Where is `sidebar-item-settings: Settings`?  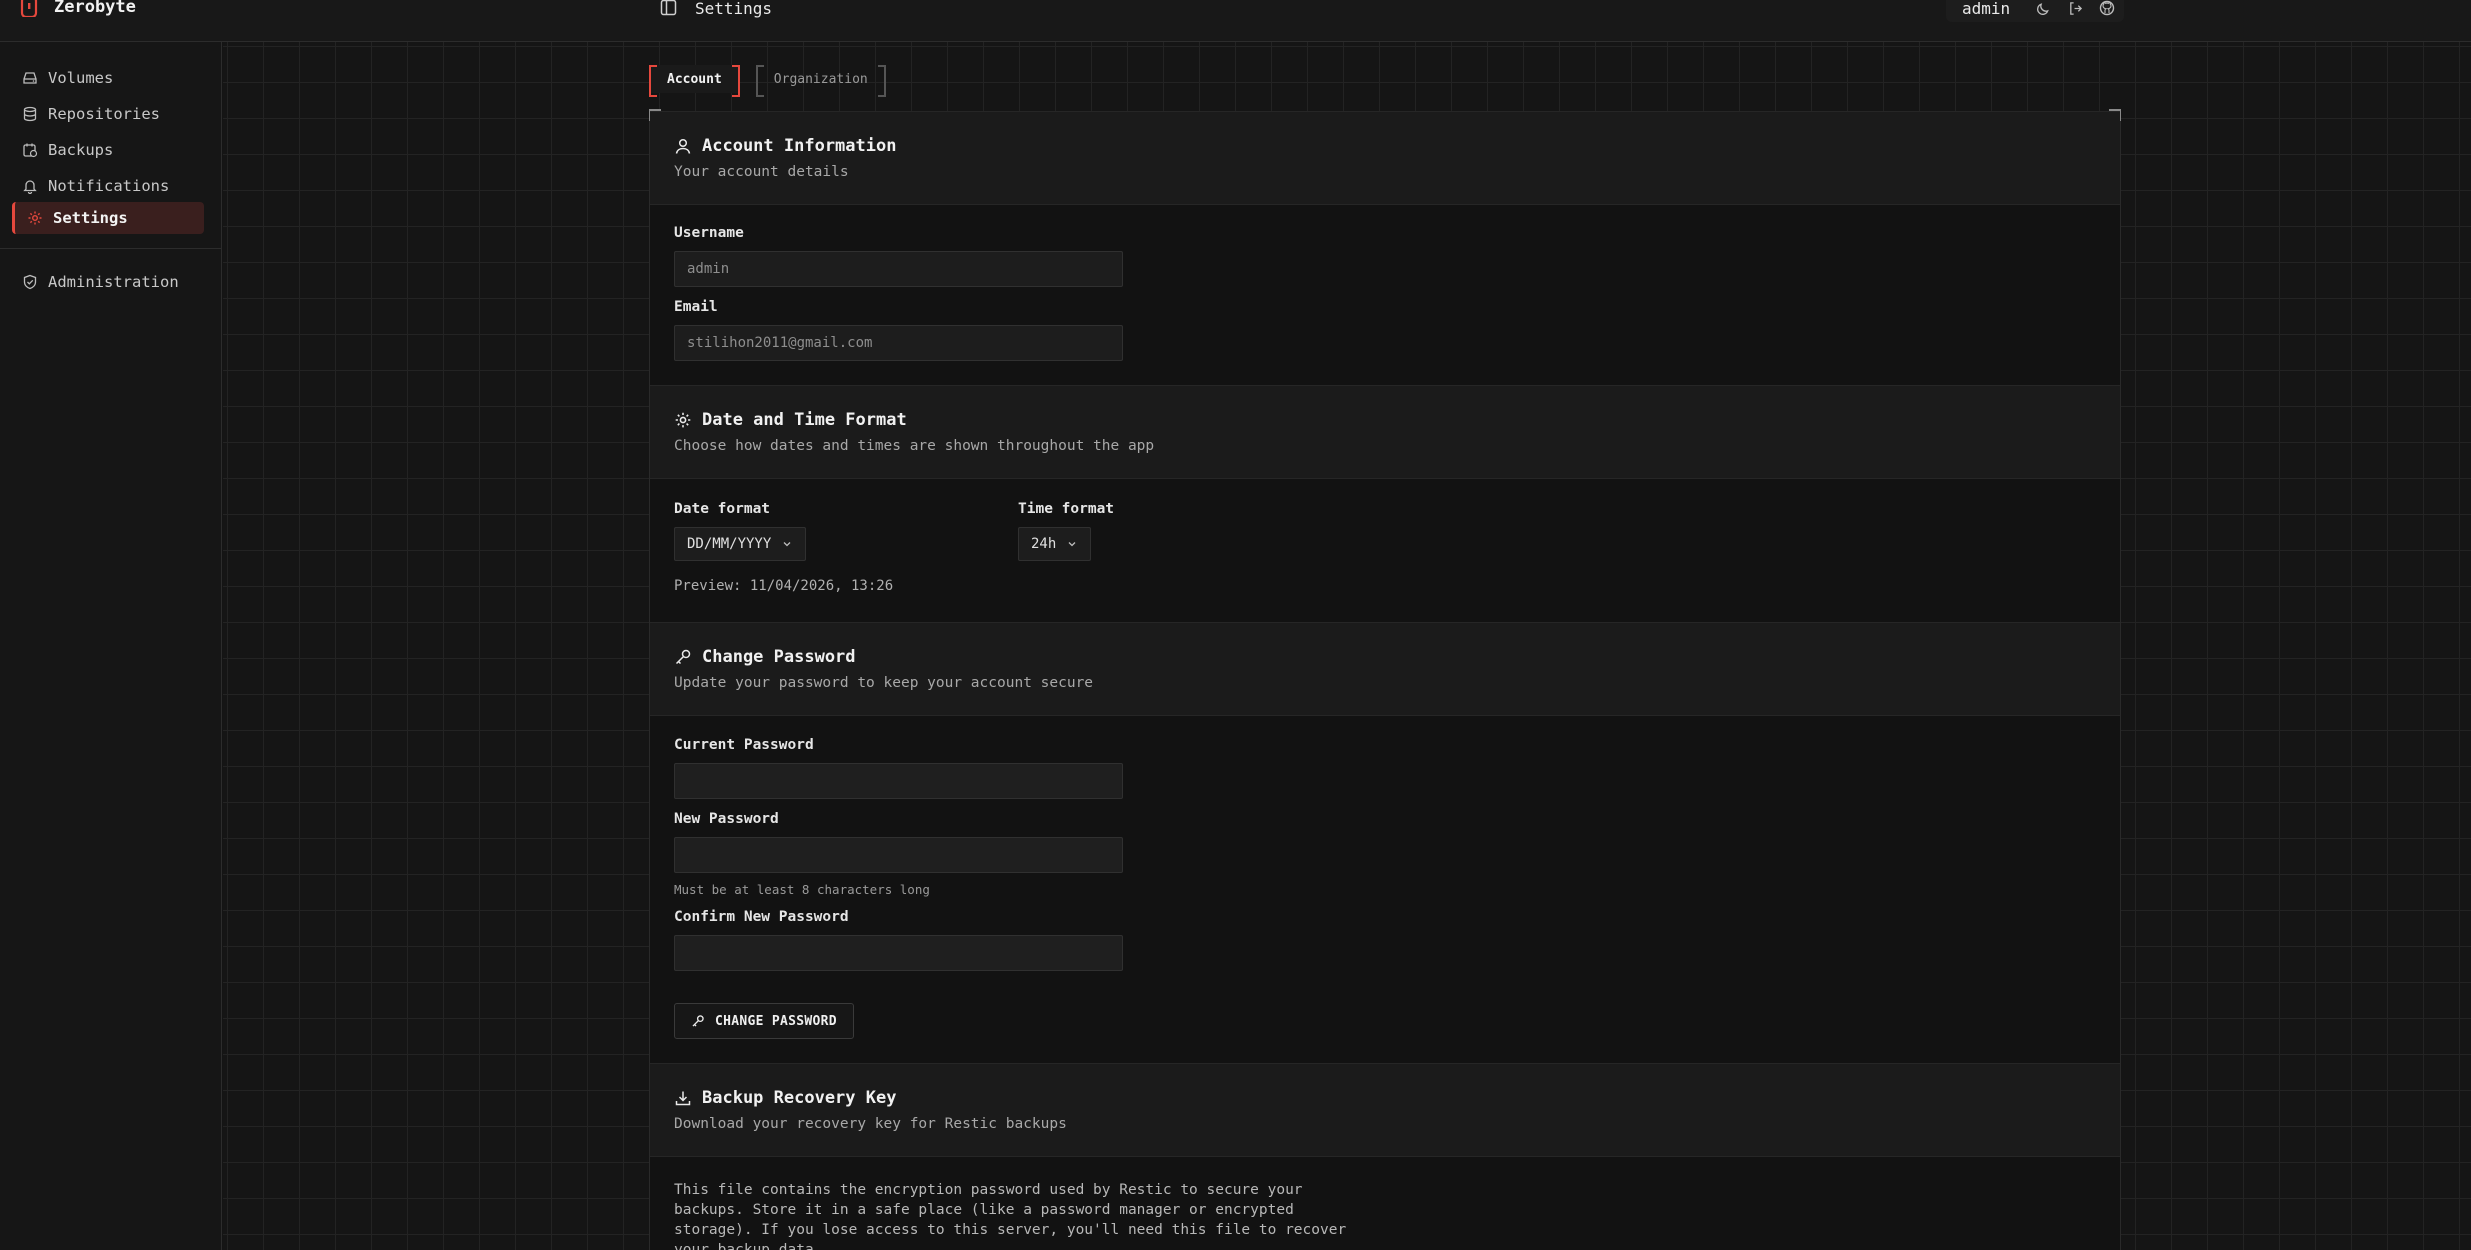 sidebar-item-settings: Settings is located at coordinates (108, 218).